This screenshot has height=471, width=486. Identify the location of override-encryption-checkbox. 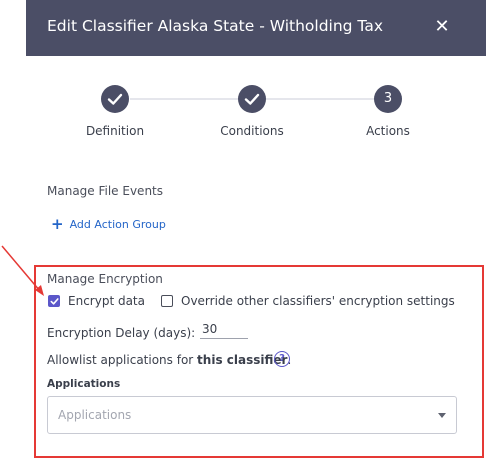
(167, 301).